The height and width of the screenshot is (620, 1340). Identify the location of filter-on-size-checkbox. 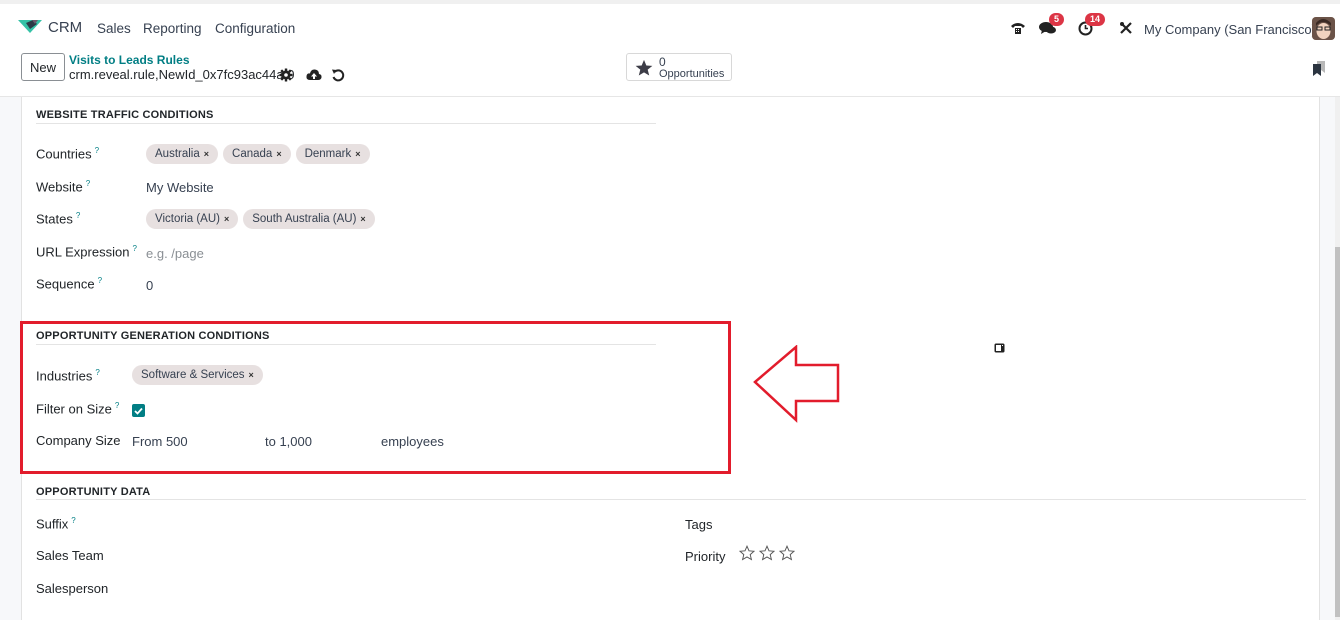
(138, 410).